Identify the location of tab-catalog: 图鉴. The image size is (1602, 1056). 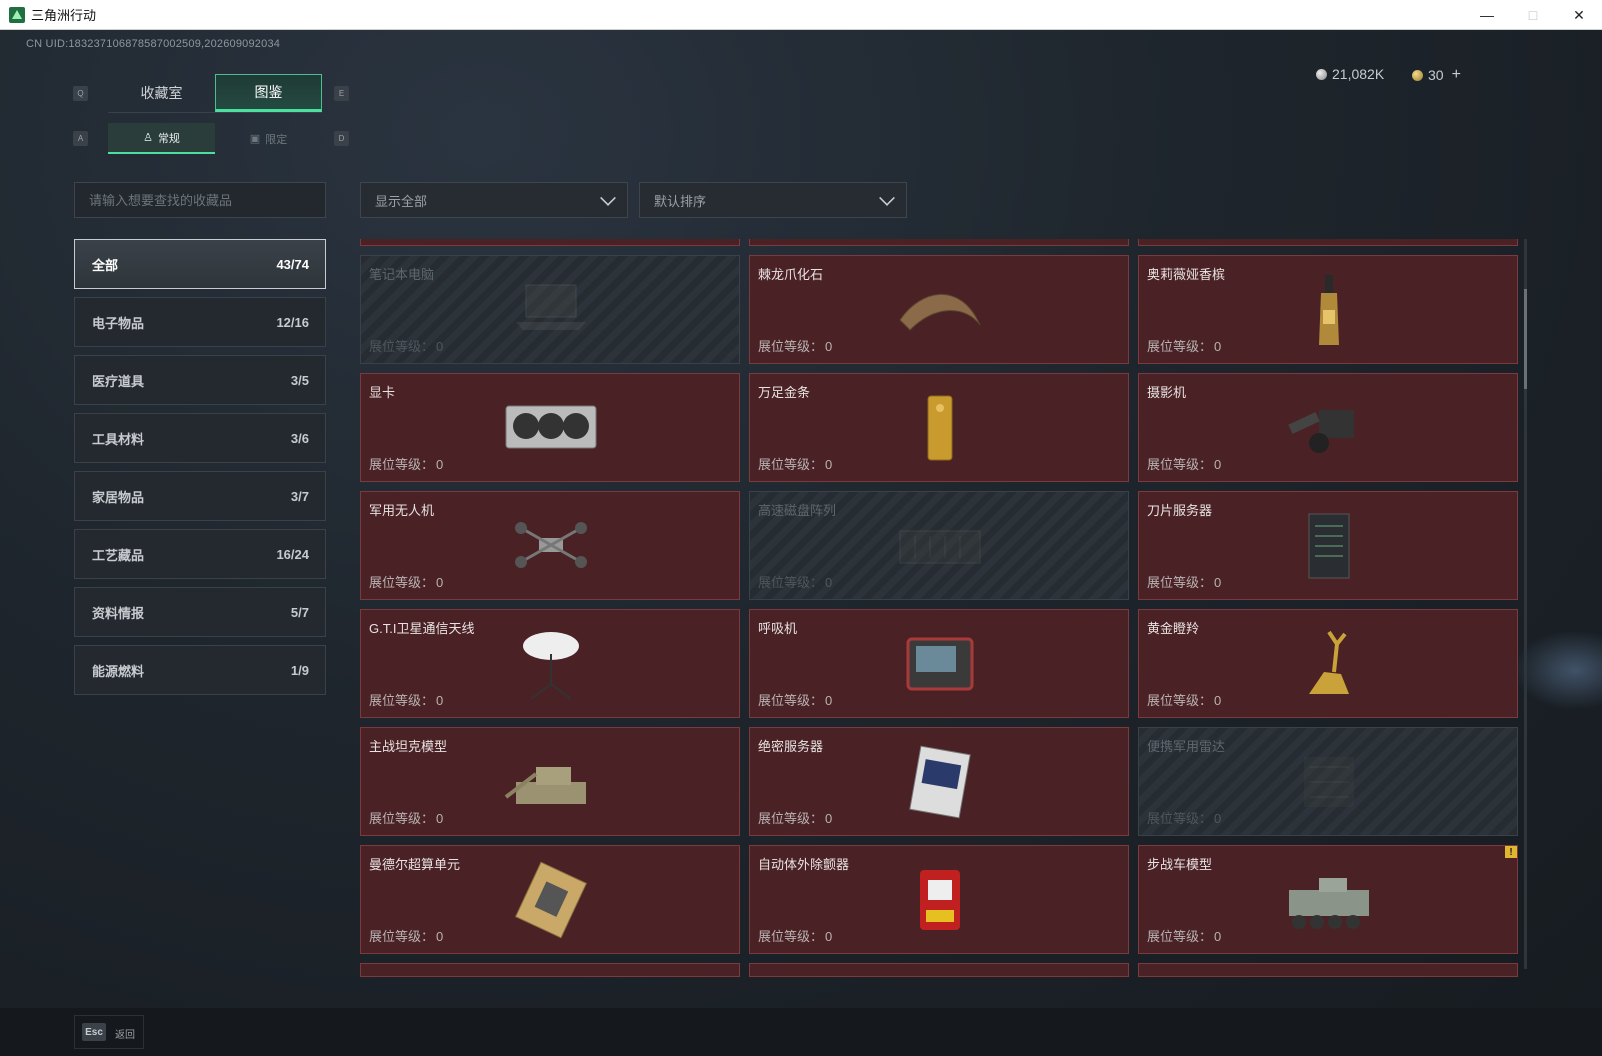
(268, 93).